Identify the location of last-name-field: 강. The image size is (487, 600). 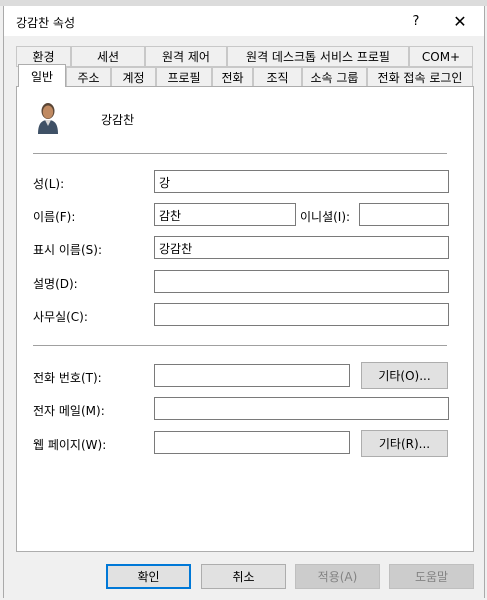
(301, 181).